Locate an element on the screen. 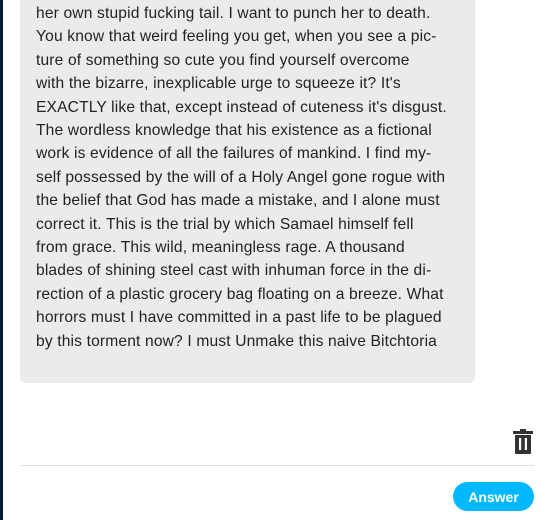 This screenshot has height=520, width=540. trash-icon is located at coordinates (523, 441).